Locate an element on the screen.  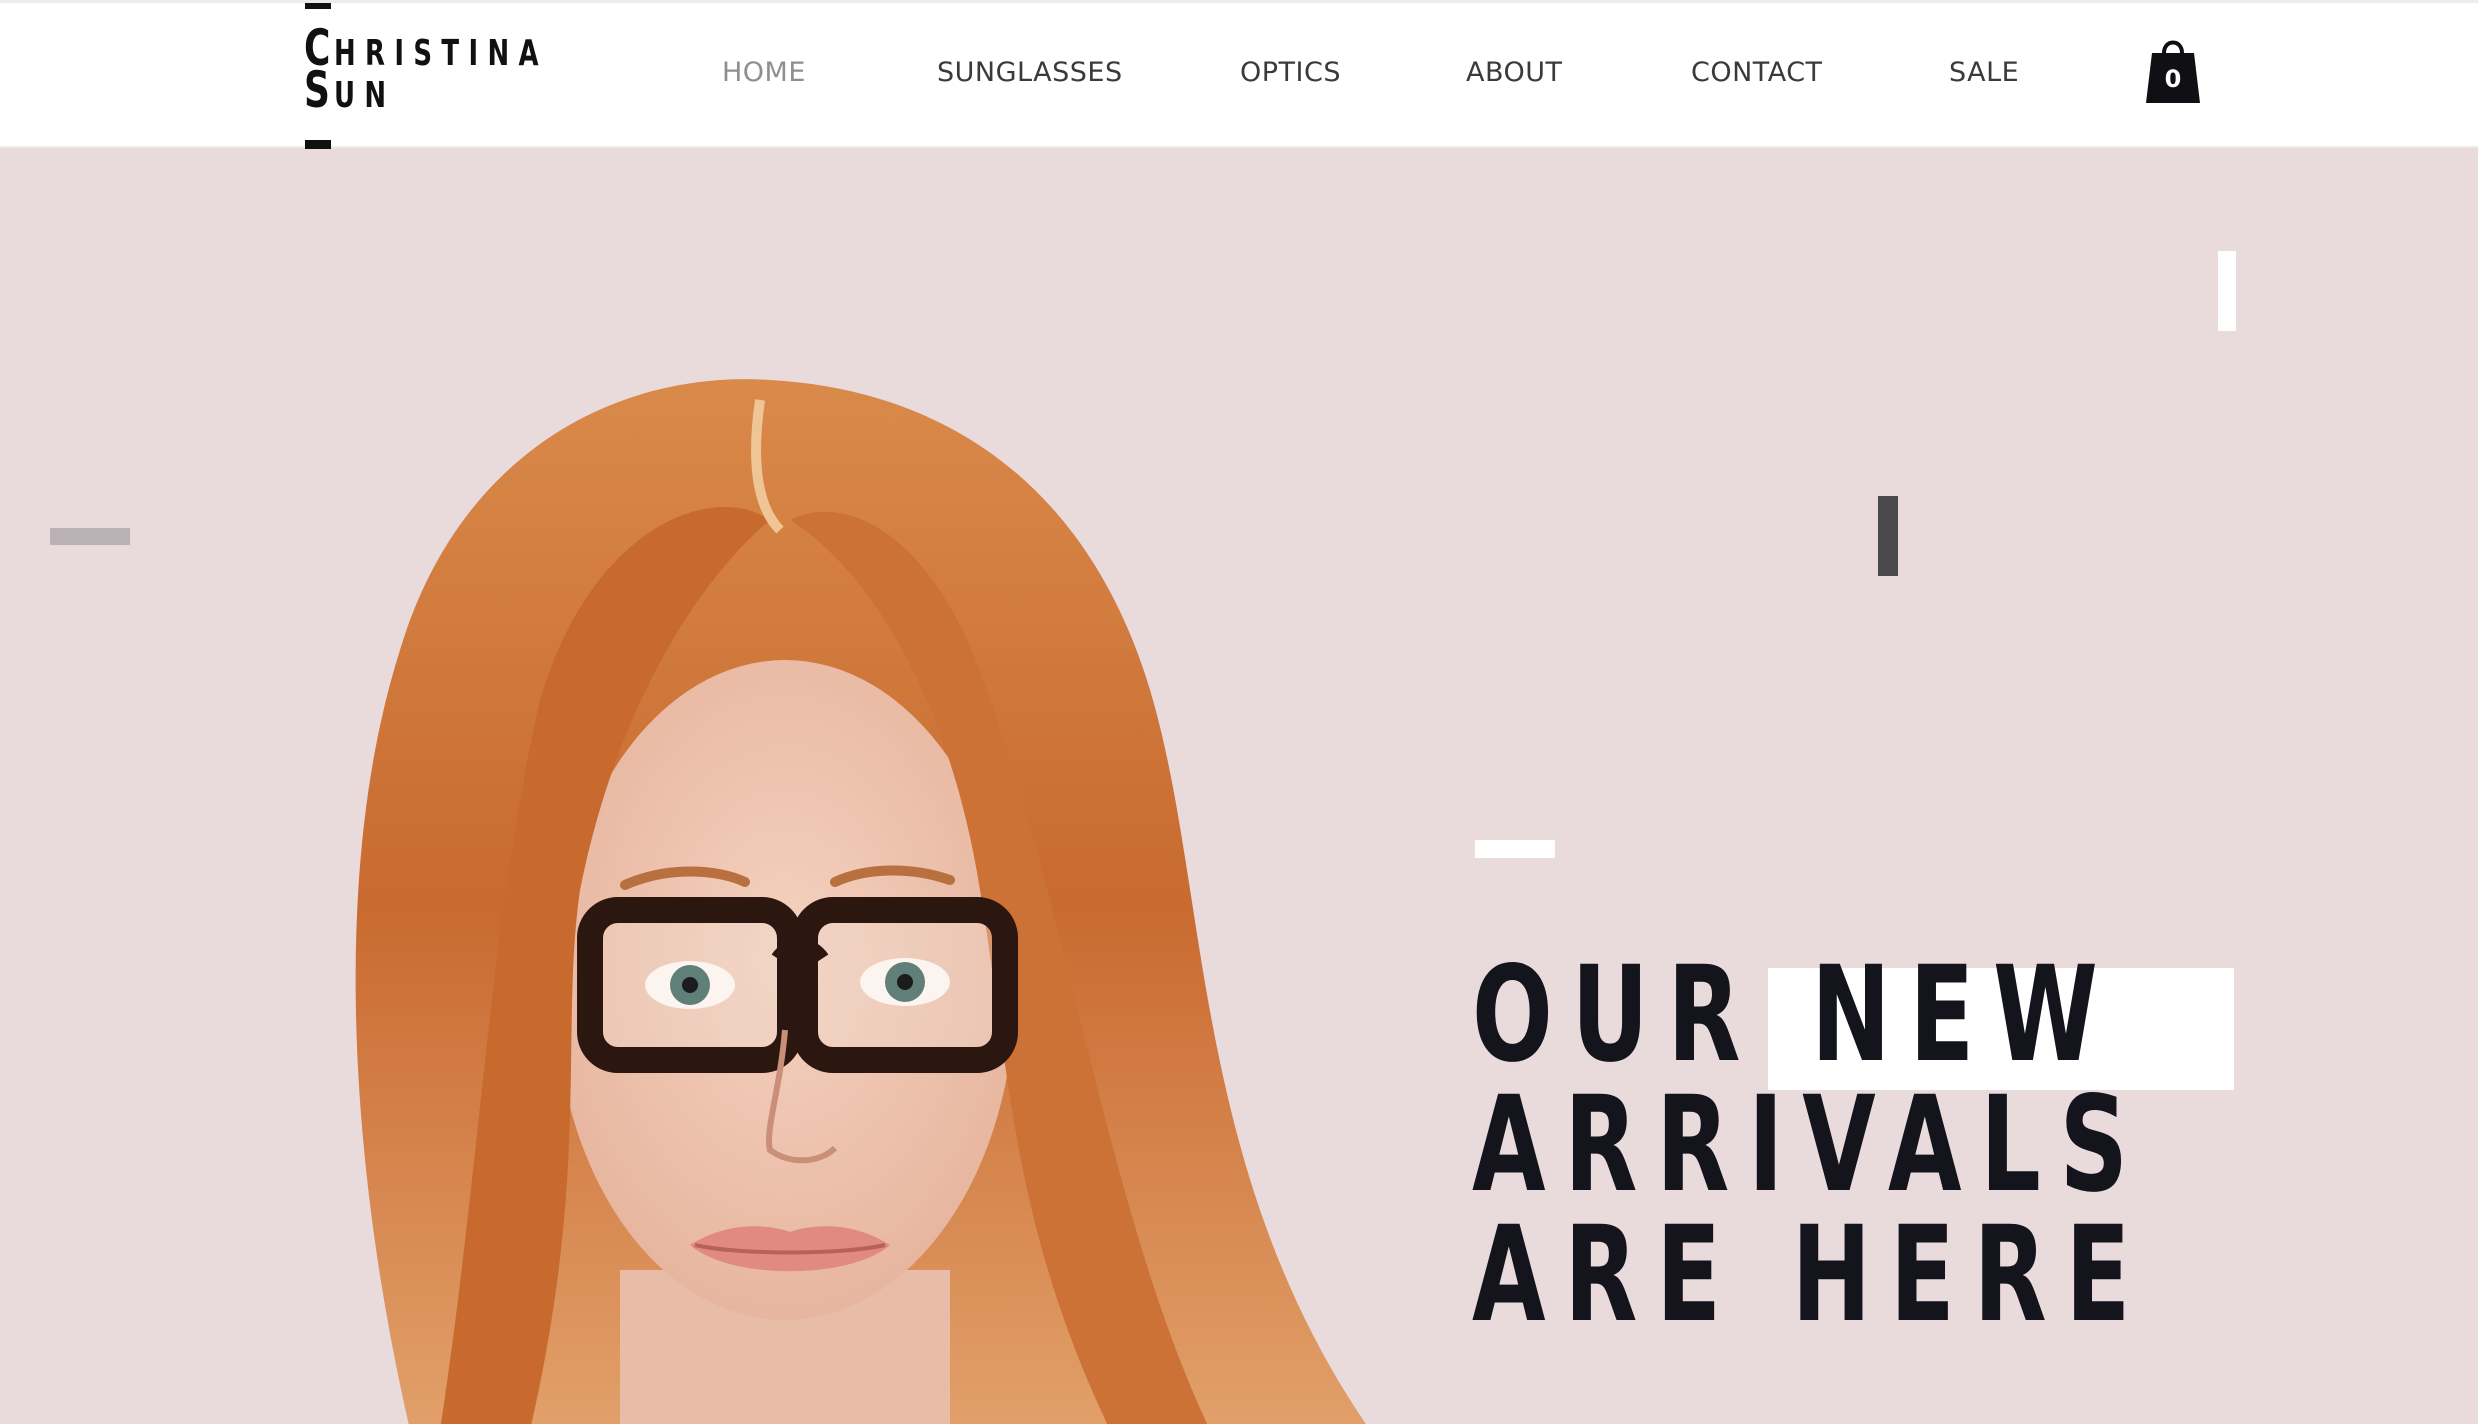
cart-button: 0 is located at coordinates (2173, 70).